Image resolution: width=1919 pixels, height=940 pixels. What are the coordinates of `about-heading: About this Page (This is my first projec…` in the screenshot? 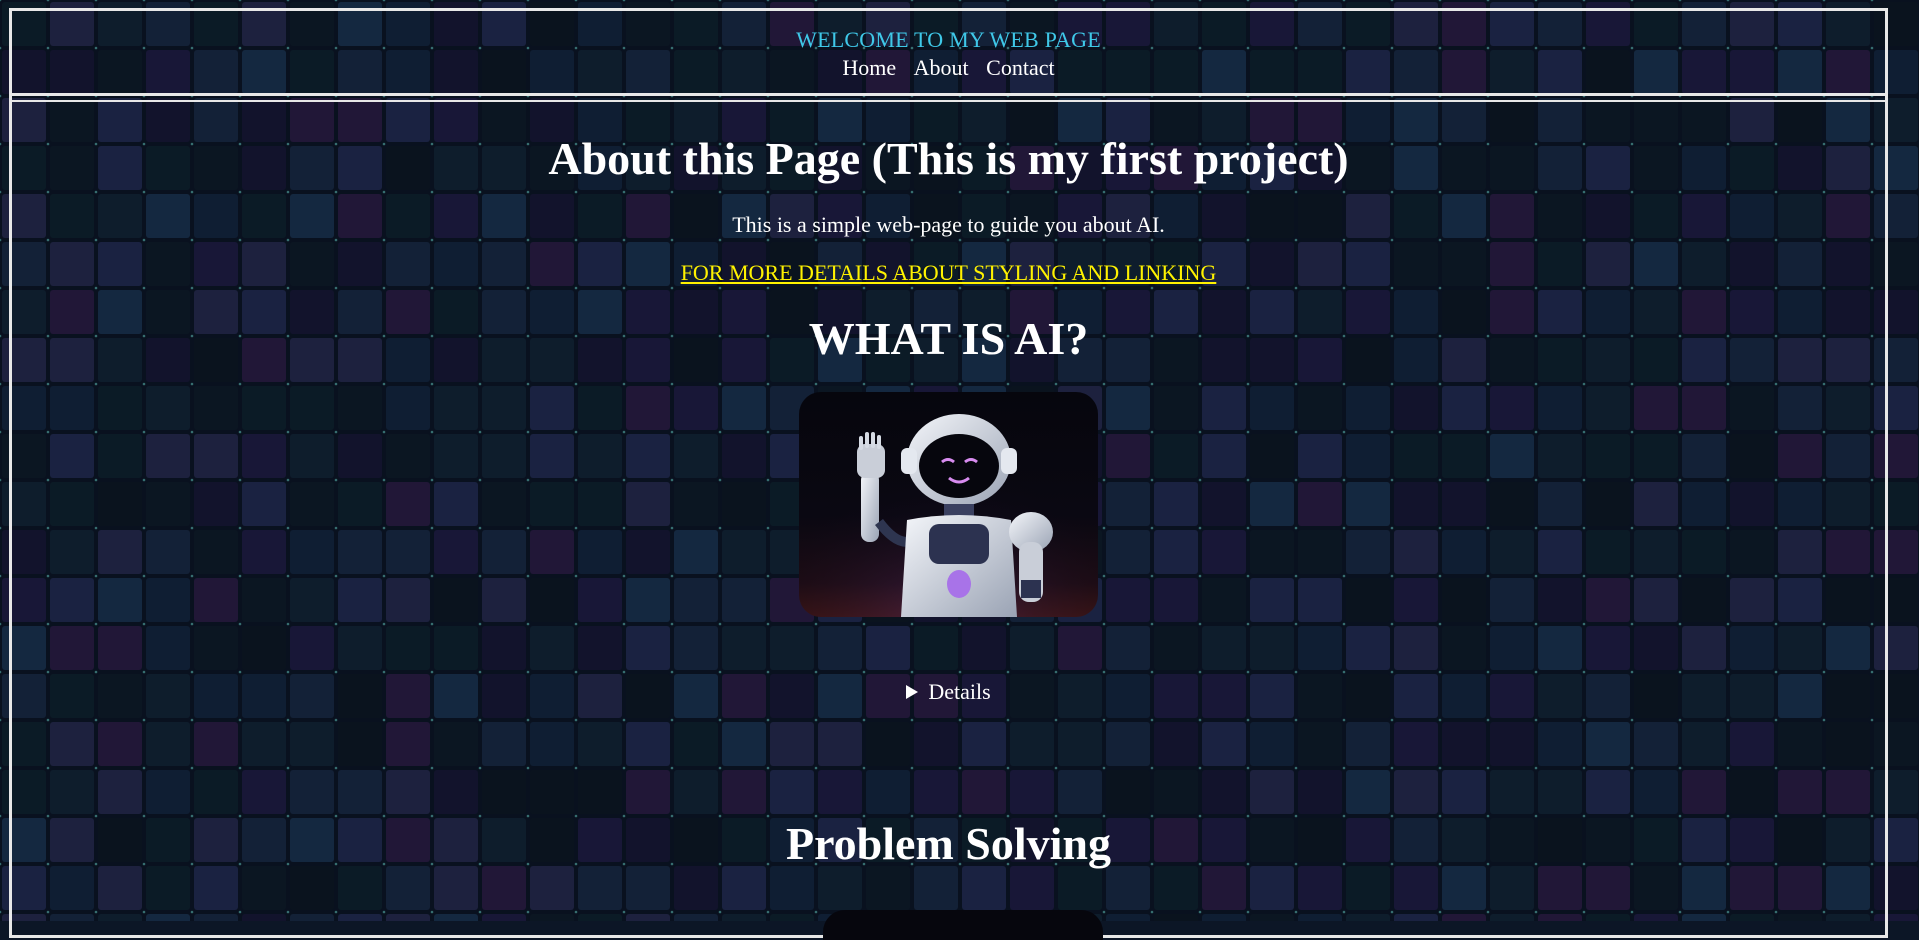 It's located at (948, 158).